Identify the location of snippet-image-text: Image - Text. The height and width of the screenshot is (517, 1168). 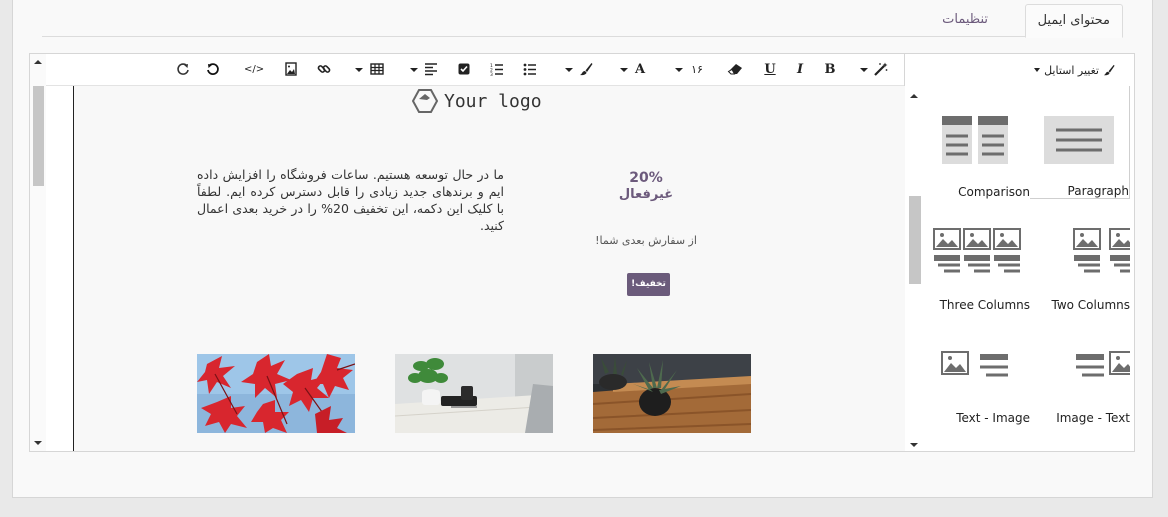
(1083, 368).